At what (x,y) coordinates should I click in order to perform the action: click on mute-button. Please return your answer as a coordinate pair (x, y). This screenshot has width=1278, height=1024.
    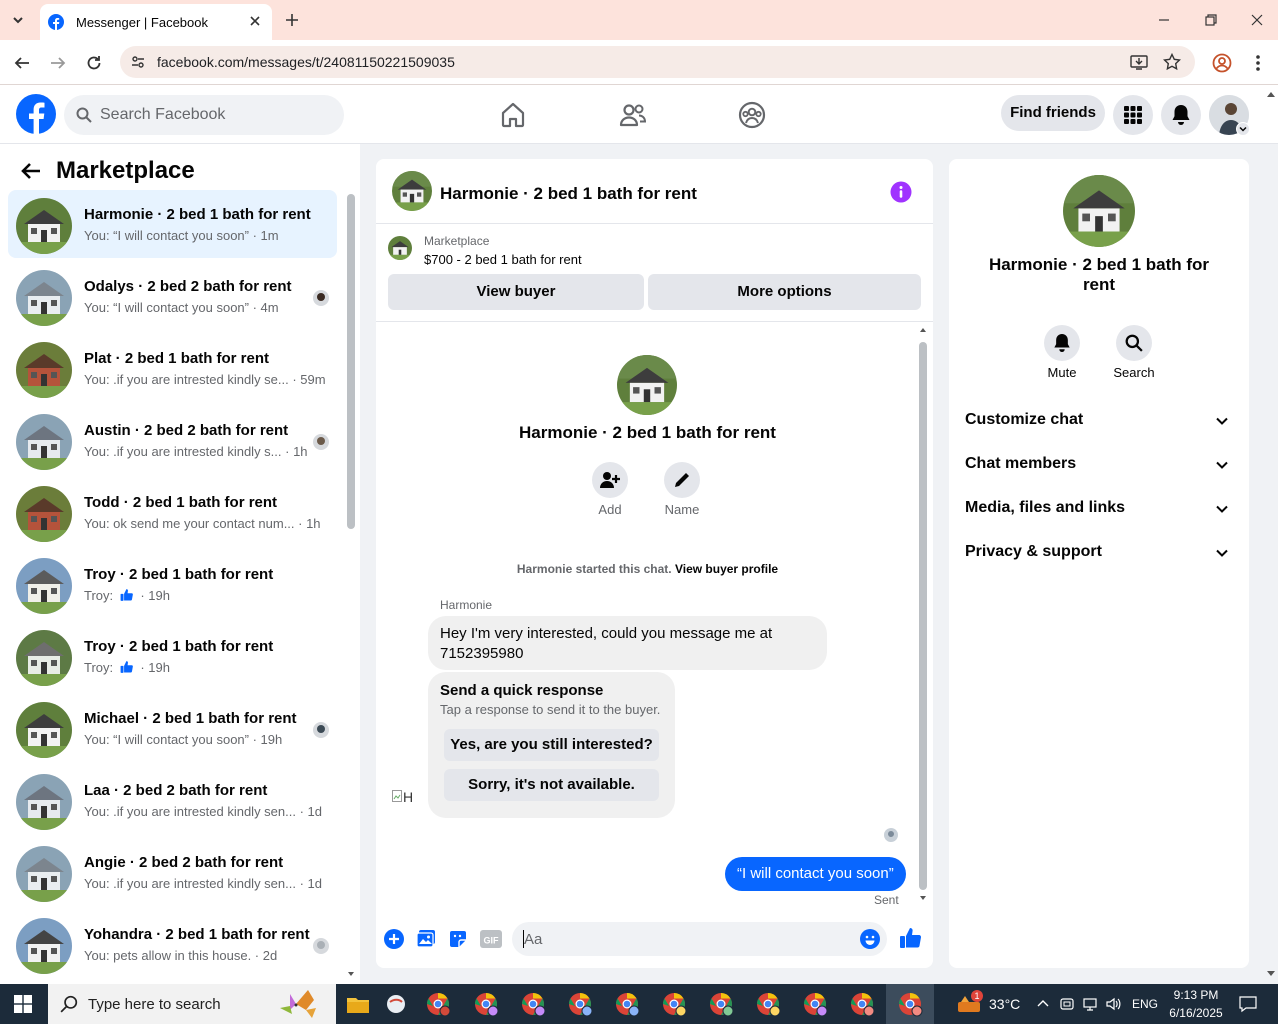
    Looking at the image, I should click on (1062, 343).